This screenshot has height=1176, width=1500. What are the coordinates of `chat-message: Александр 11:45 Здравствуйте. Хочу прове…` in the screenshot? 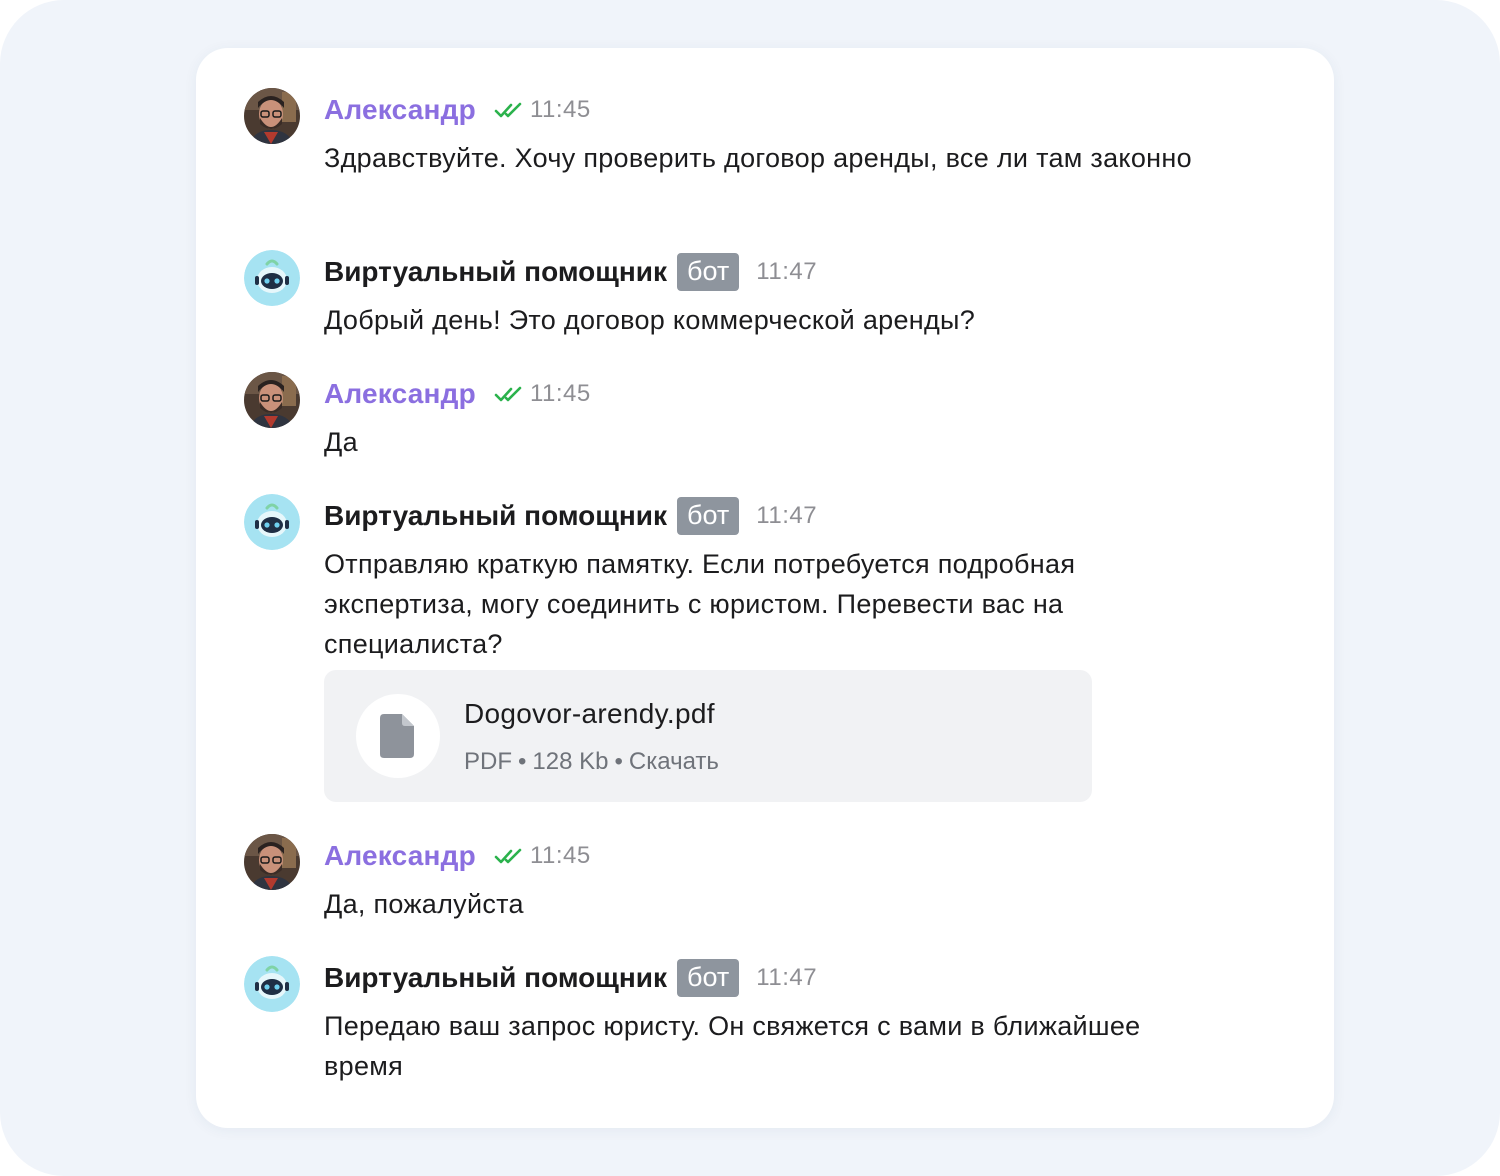 It's located at (764, 153).